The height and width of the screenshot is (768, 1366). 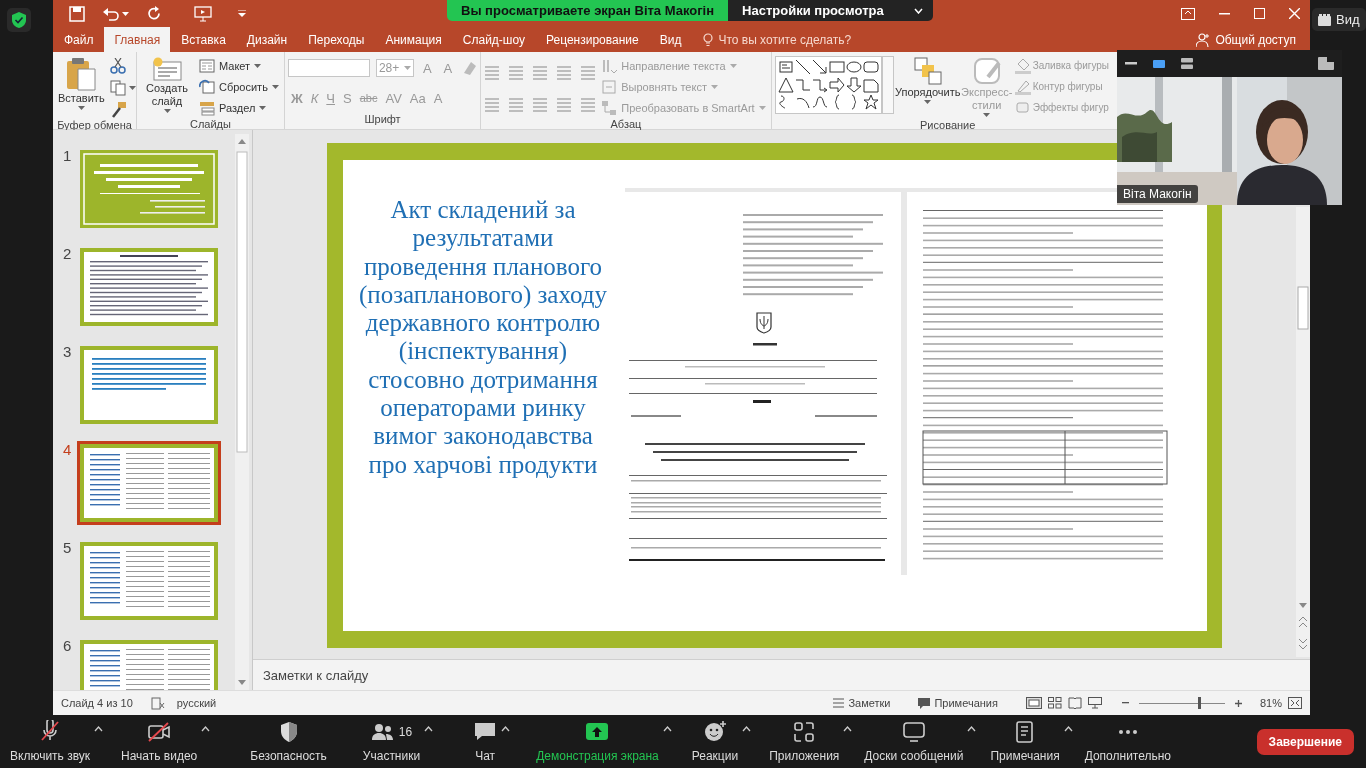 I want to click on presentation-icon, so click(x=203, y=13).